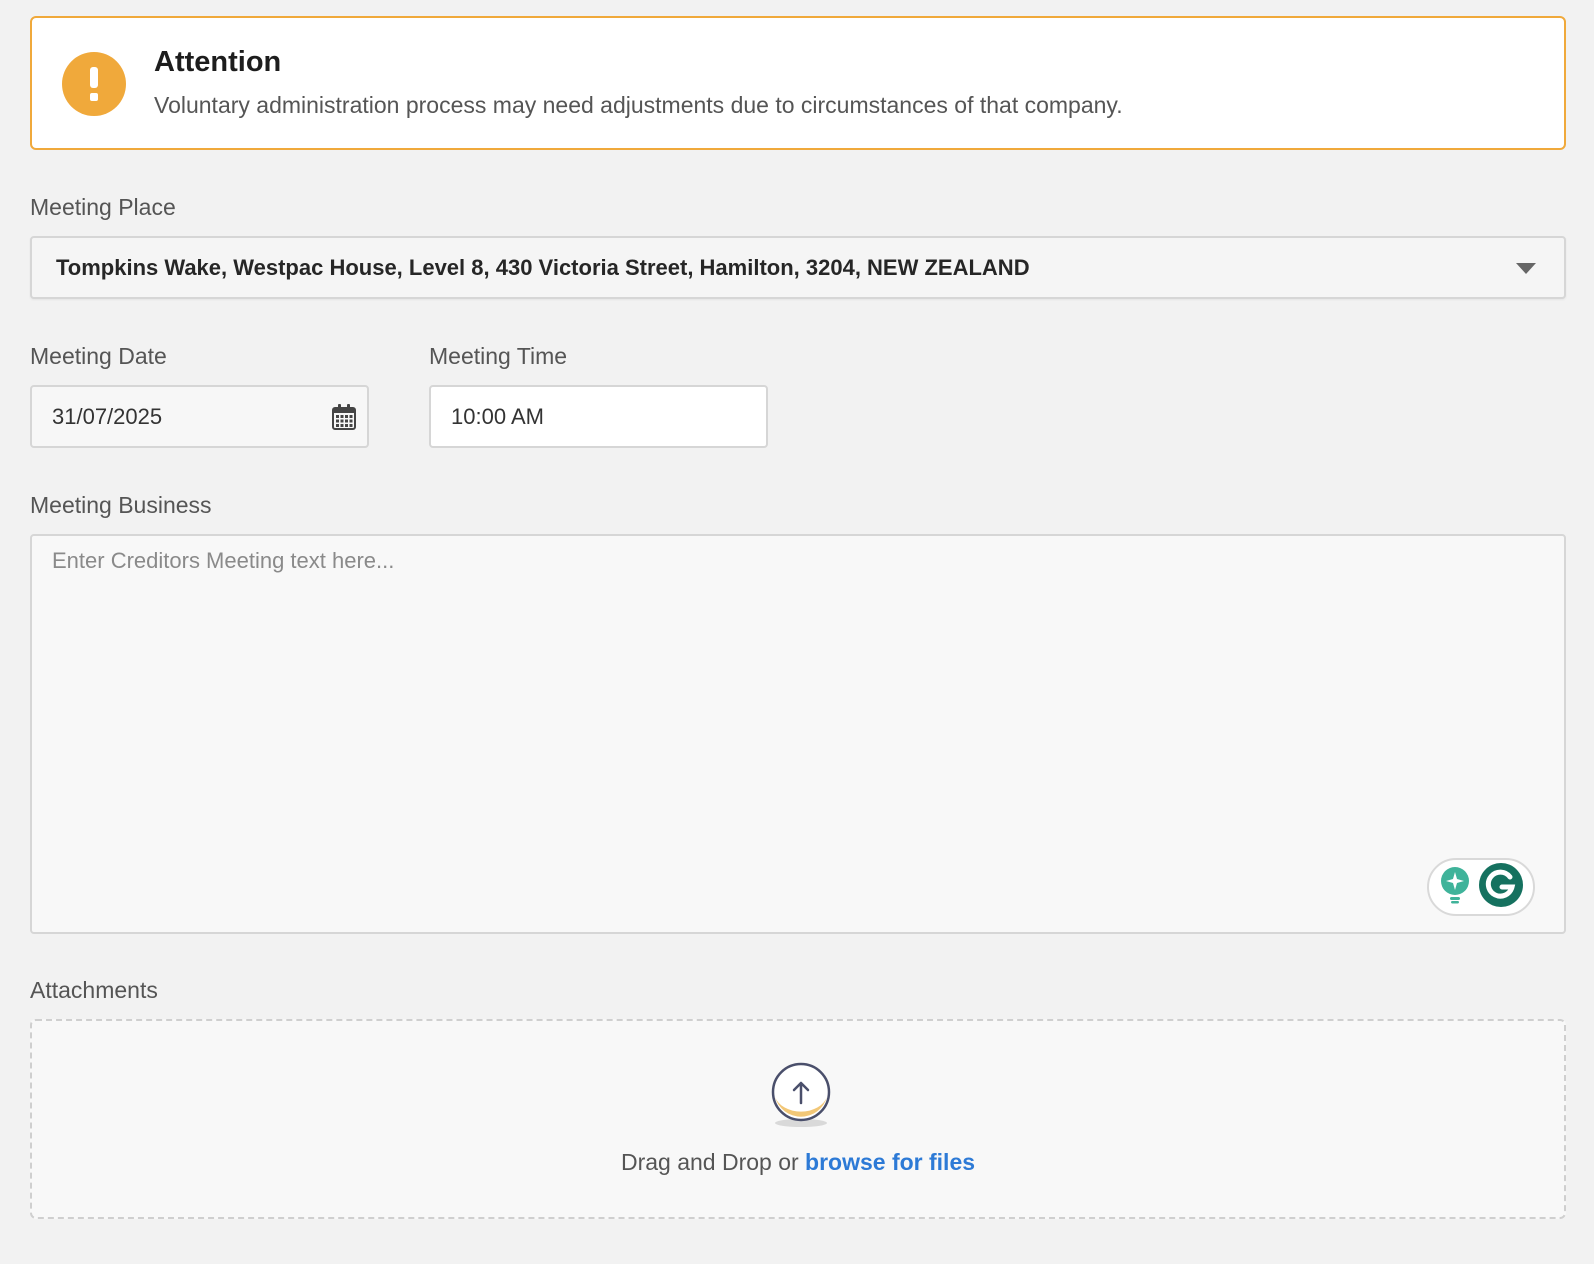 This screenshot has width=1594, height=1264. Describe the element at coordinates (498, 356) in the screenshot. I see `meeting-time-label: Meeting Time` at that location.